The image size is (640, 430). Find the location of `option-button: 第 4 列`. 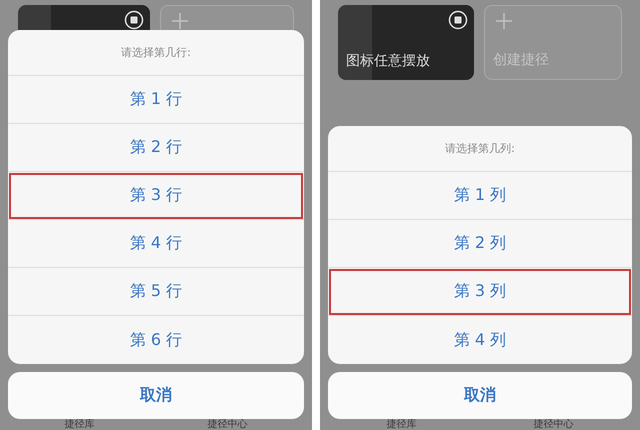

option-button: 第 4 列 is located at coordinates (480, 340).